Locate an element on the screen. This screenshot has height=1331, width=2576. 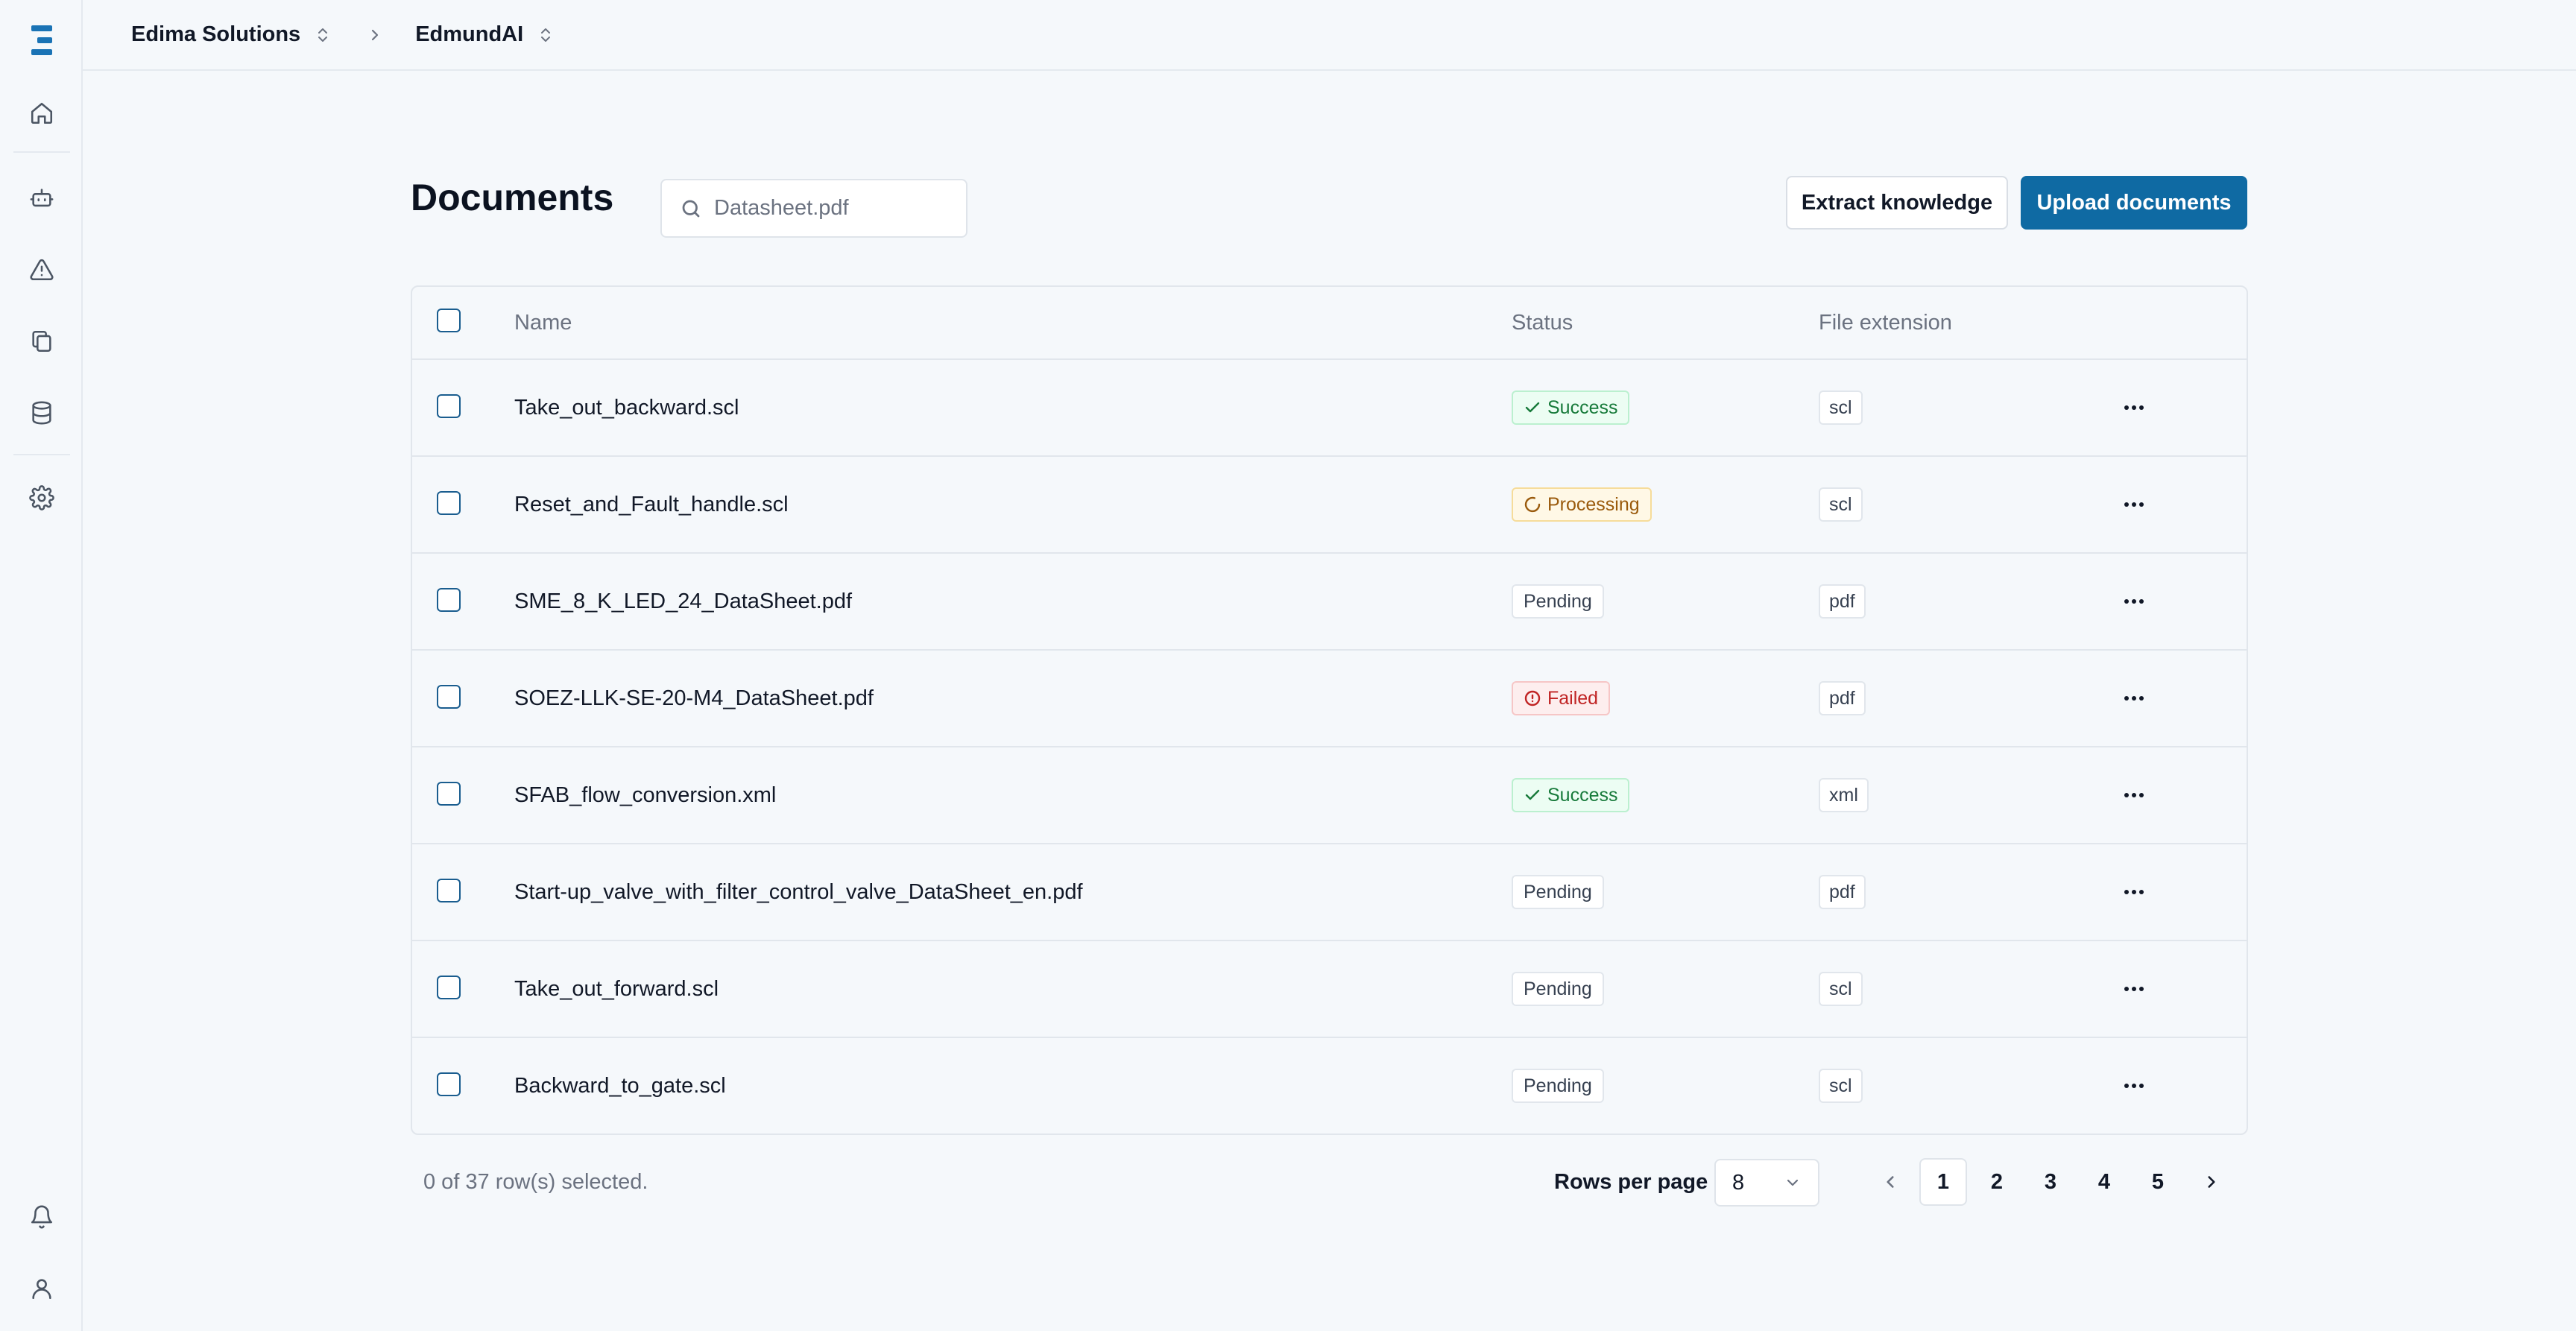
page-button-3: 3 is located at coordinates (2050, 1182).